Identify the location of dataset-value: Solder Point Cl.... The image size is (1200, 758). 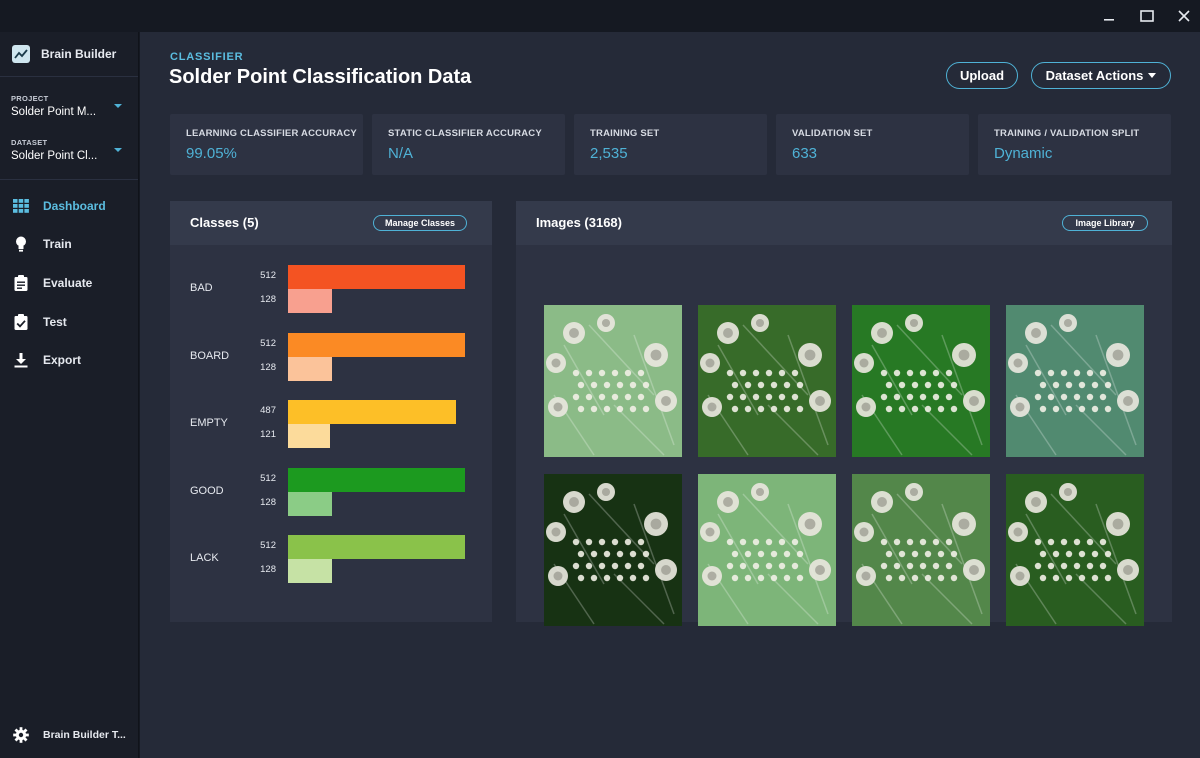
(54, 156).